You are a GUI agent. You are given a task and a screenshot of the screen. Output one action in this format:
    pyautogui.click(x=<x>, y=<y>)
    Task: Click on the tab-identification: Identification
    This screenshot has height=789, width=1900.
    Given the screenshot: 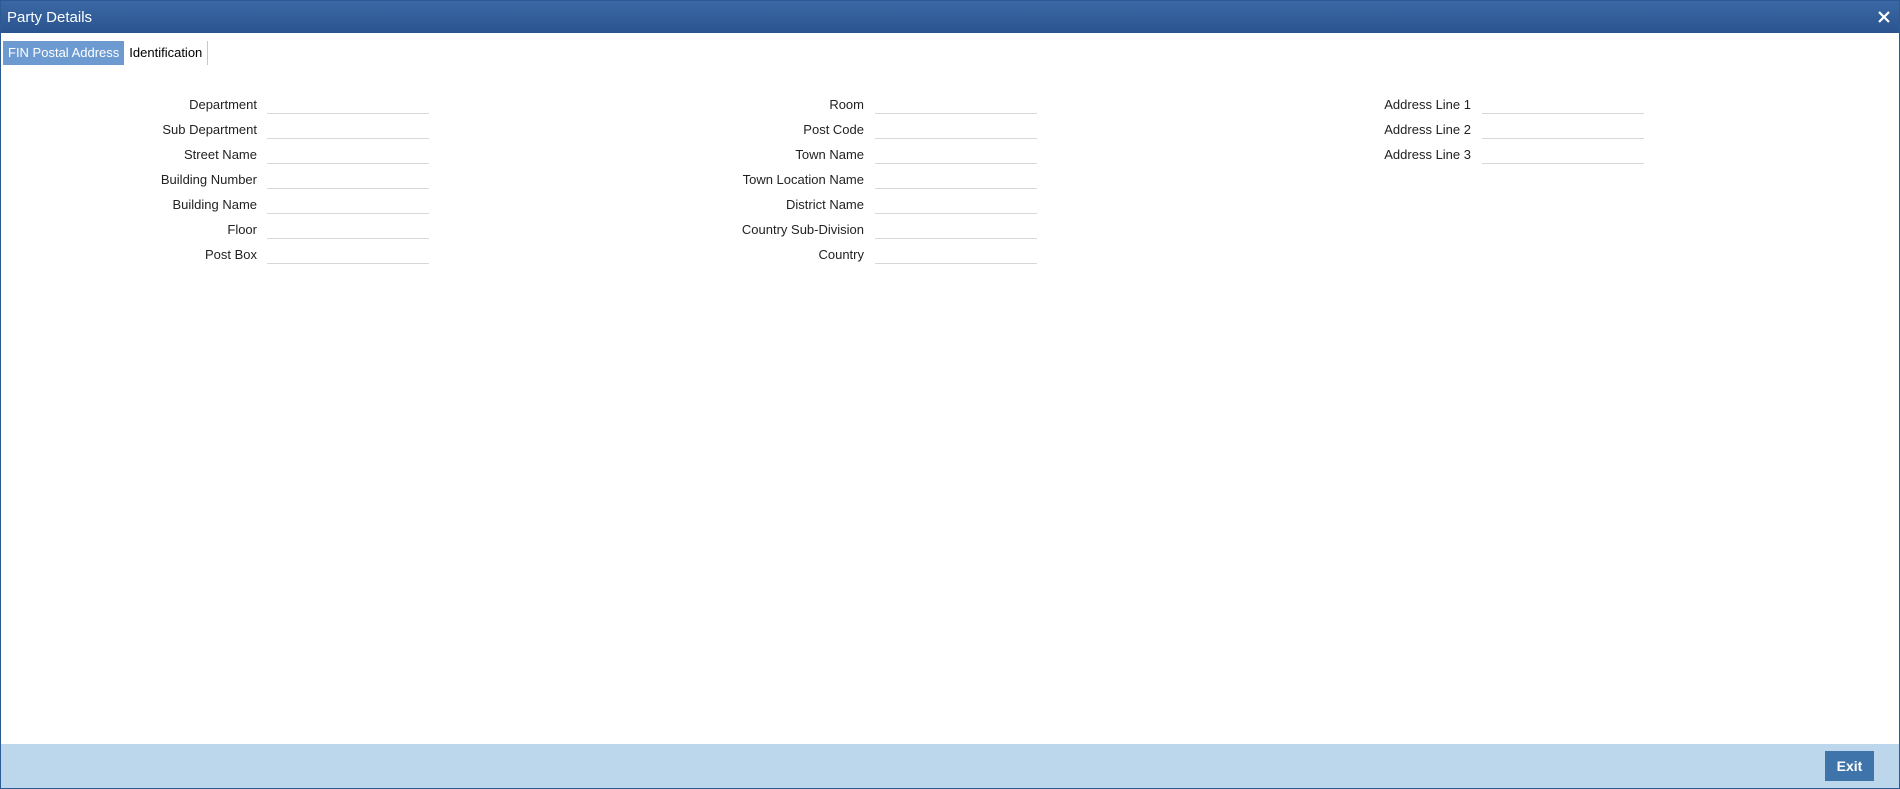 What is the action you would take?
    pyautogui.click(x=166, y=53)
    